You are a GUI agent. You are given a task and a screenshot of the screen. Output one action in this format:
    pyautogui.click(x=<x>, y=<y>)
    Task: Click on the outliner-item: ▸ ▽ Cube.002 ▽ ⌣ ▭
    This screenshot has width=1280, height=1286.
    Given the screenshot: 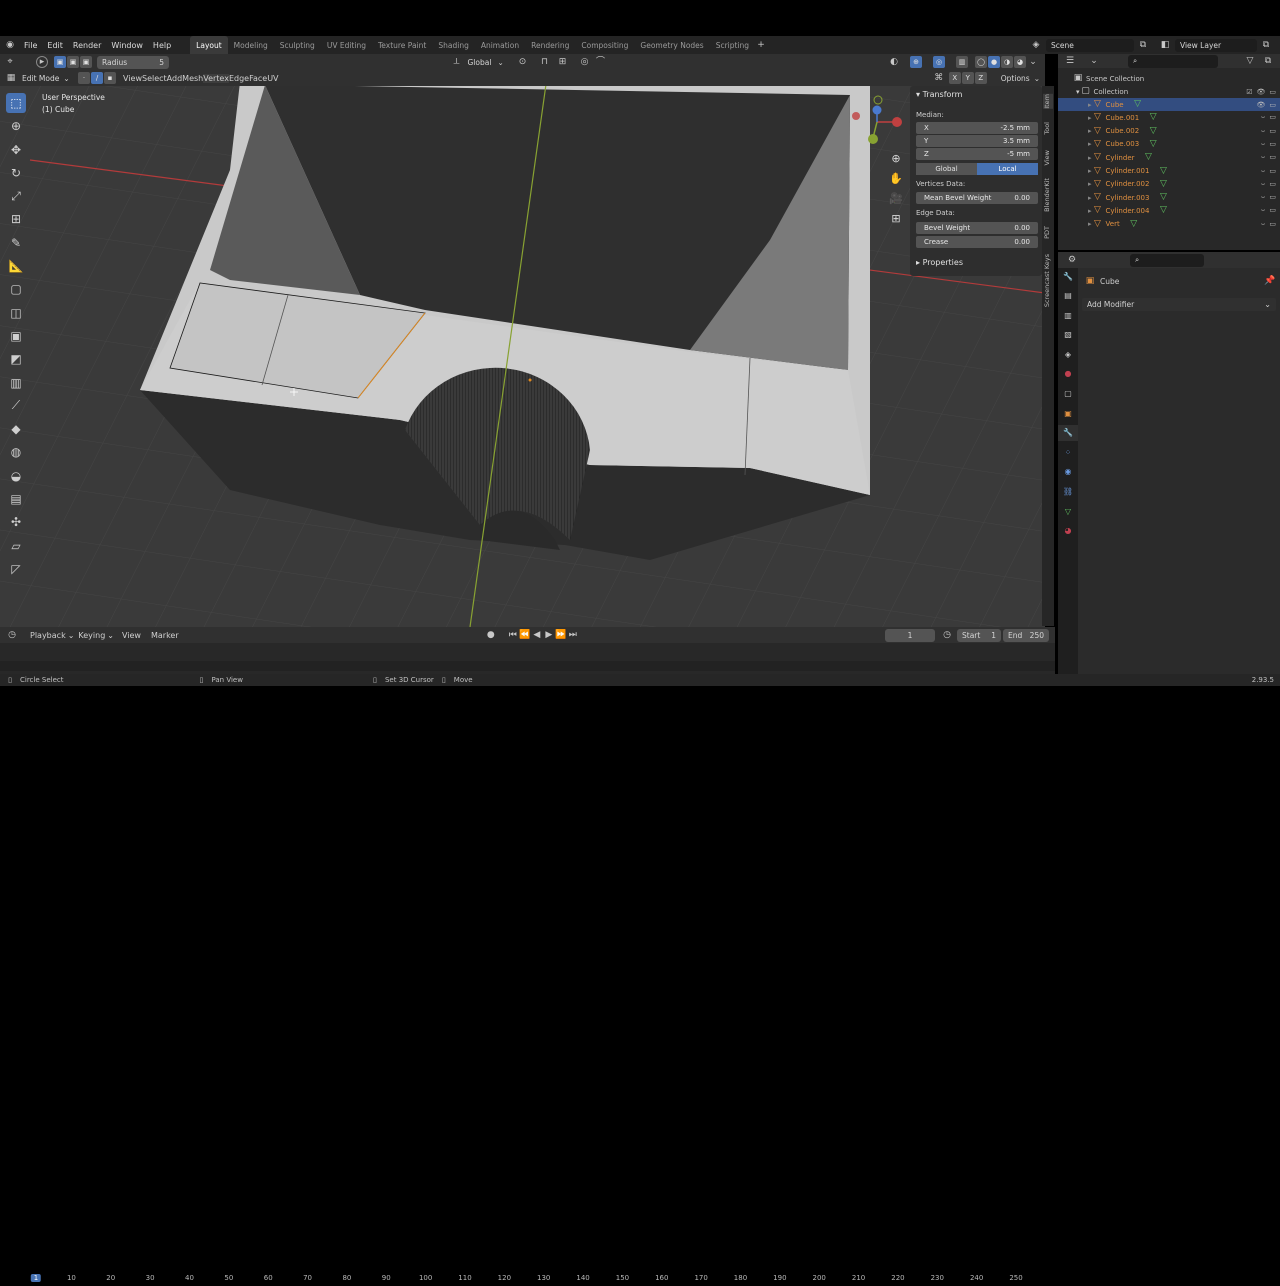 What is the action you would take?
    pyautogui.click(x=1169, y=131)
    